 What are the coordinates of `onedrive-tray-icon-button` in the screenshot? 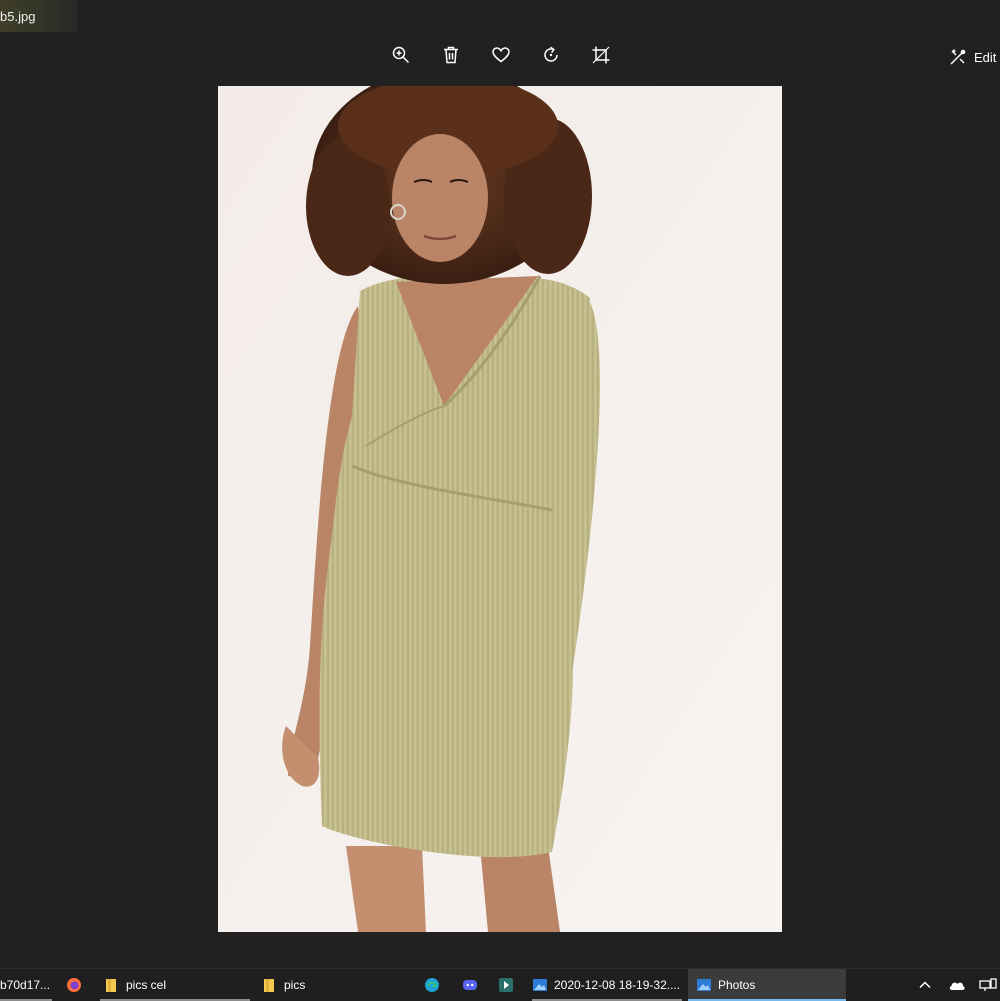 It's located at (957, 985).